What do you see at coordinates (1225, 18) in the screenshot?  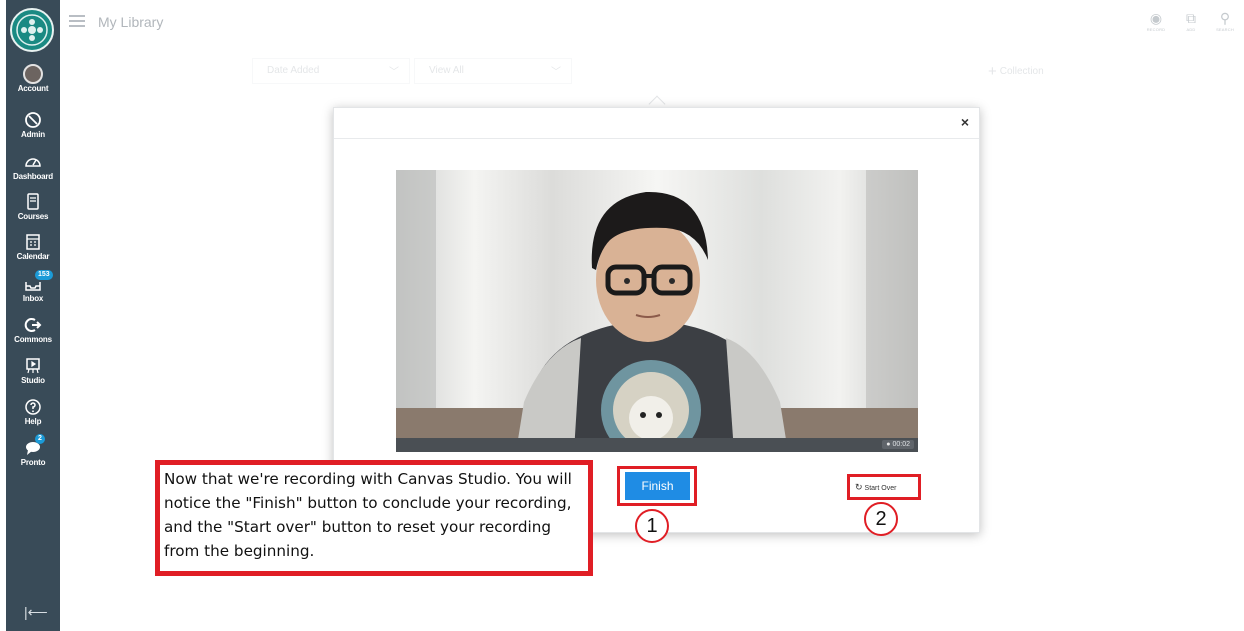 I see `search-icon: ⚲` at bounding box center [1225, 18].